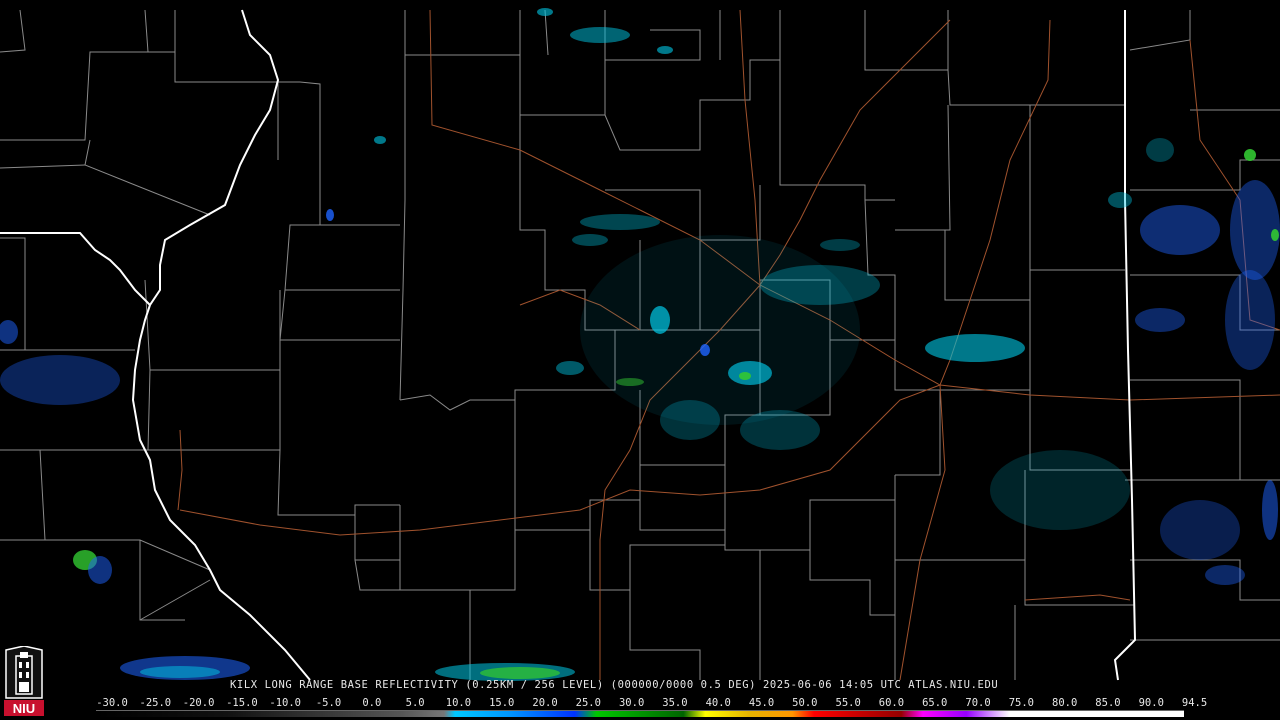  I want to click on colorbar-label: 20.0, so click(545, 703).